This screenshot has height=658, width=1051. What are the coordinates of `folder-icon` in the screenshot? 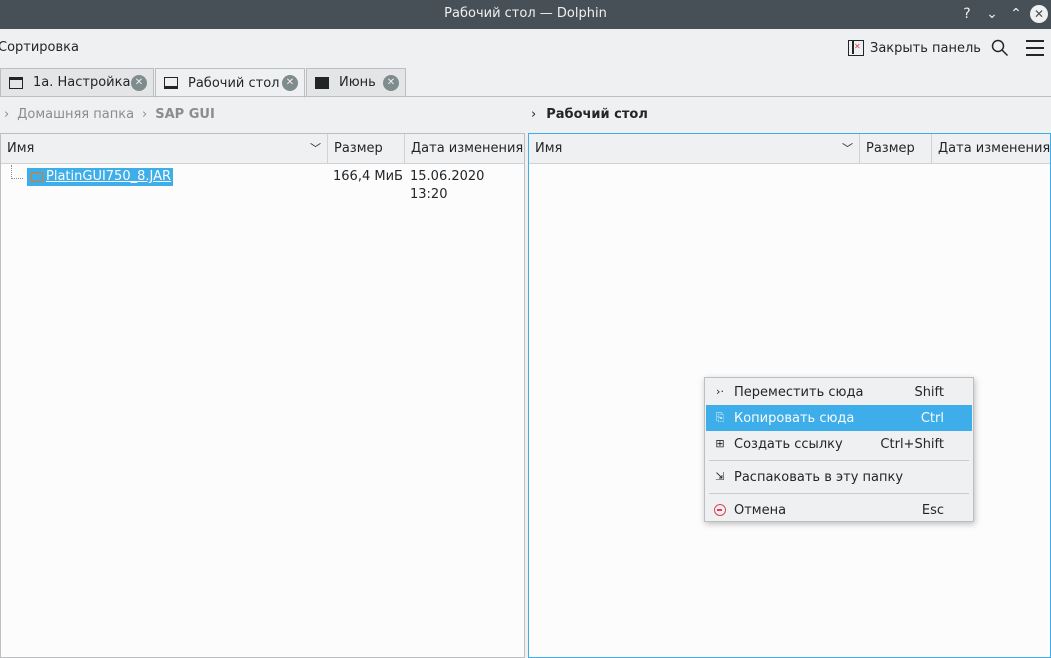 It's located at (16, 82).